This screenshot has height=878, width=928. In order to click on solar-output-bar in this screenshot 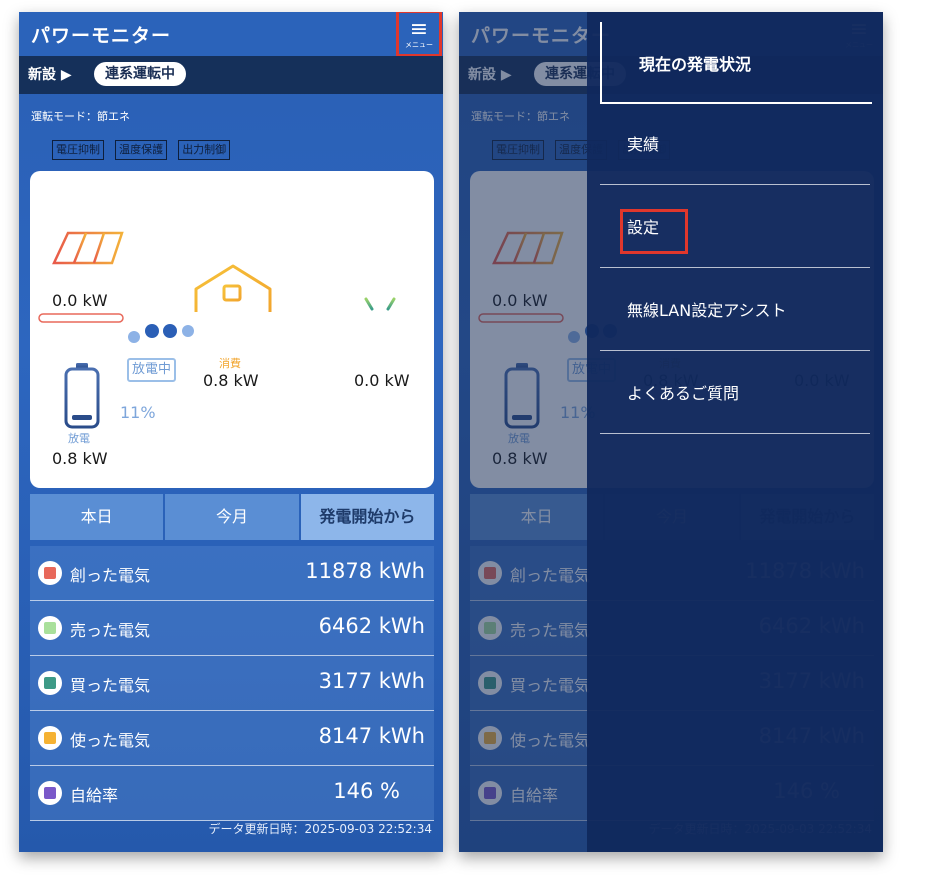, I will do `click(81, 318)`.